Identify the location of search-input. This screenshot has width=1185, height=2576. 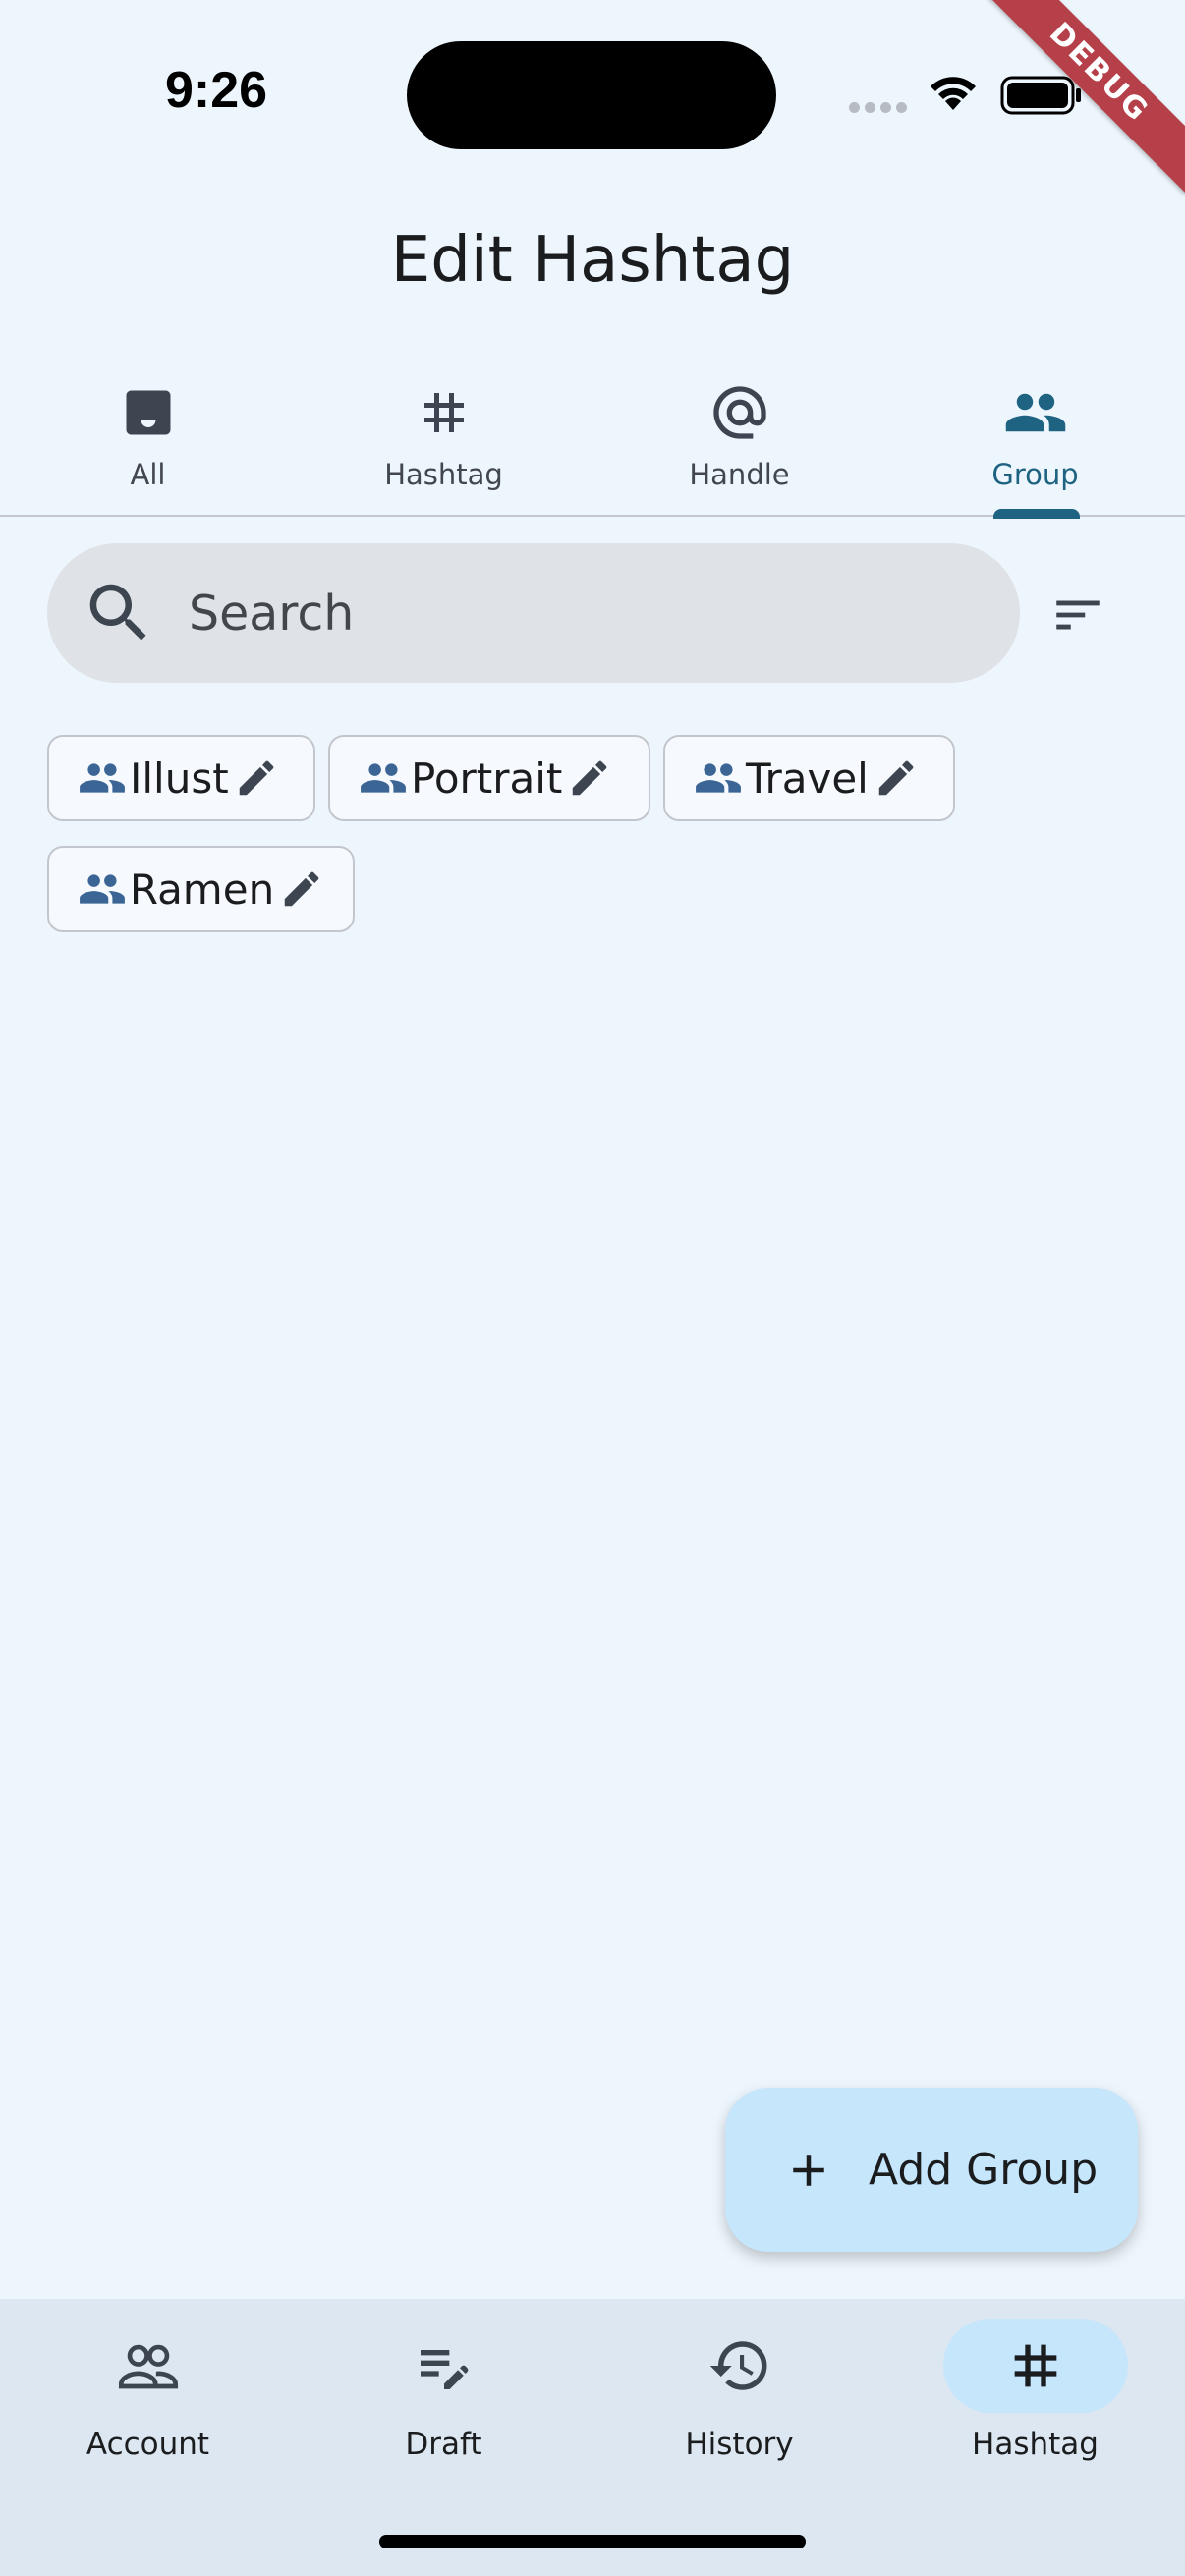
(582, 613).